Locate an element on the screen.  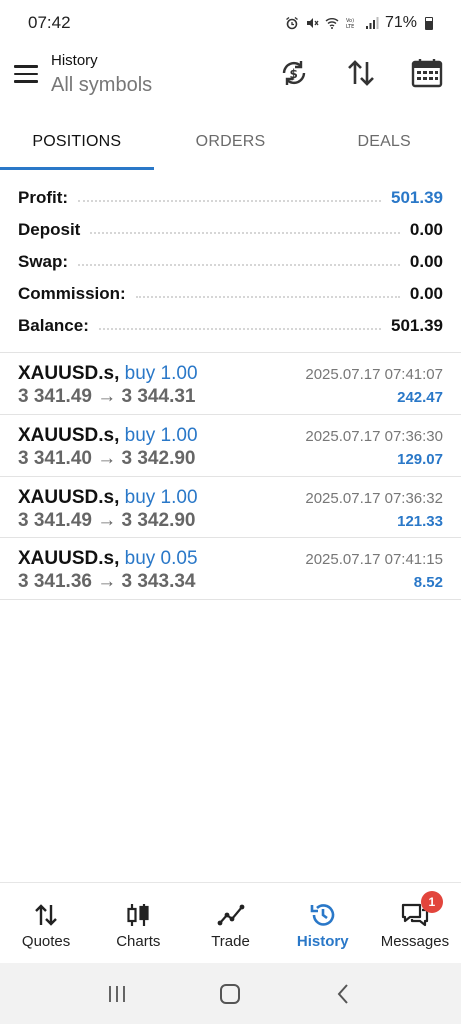
summary-label: Profit: is located at coordinates (43, 197).